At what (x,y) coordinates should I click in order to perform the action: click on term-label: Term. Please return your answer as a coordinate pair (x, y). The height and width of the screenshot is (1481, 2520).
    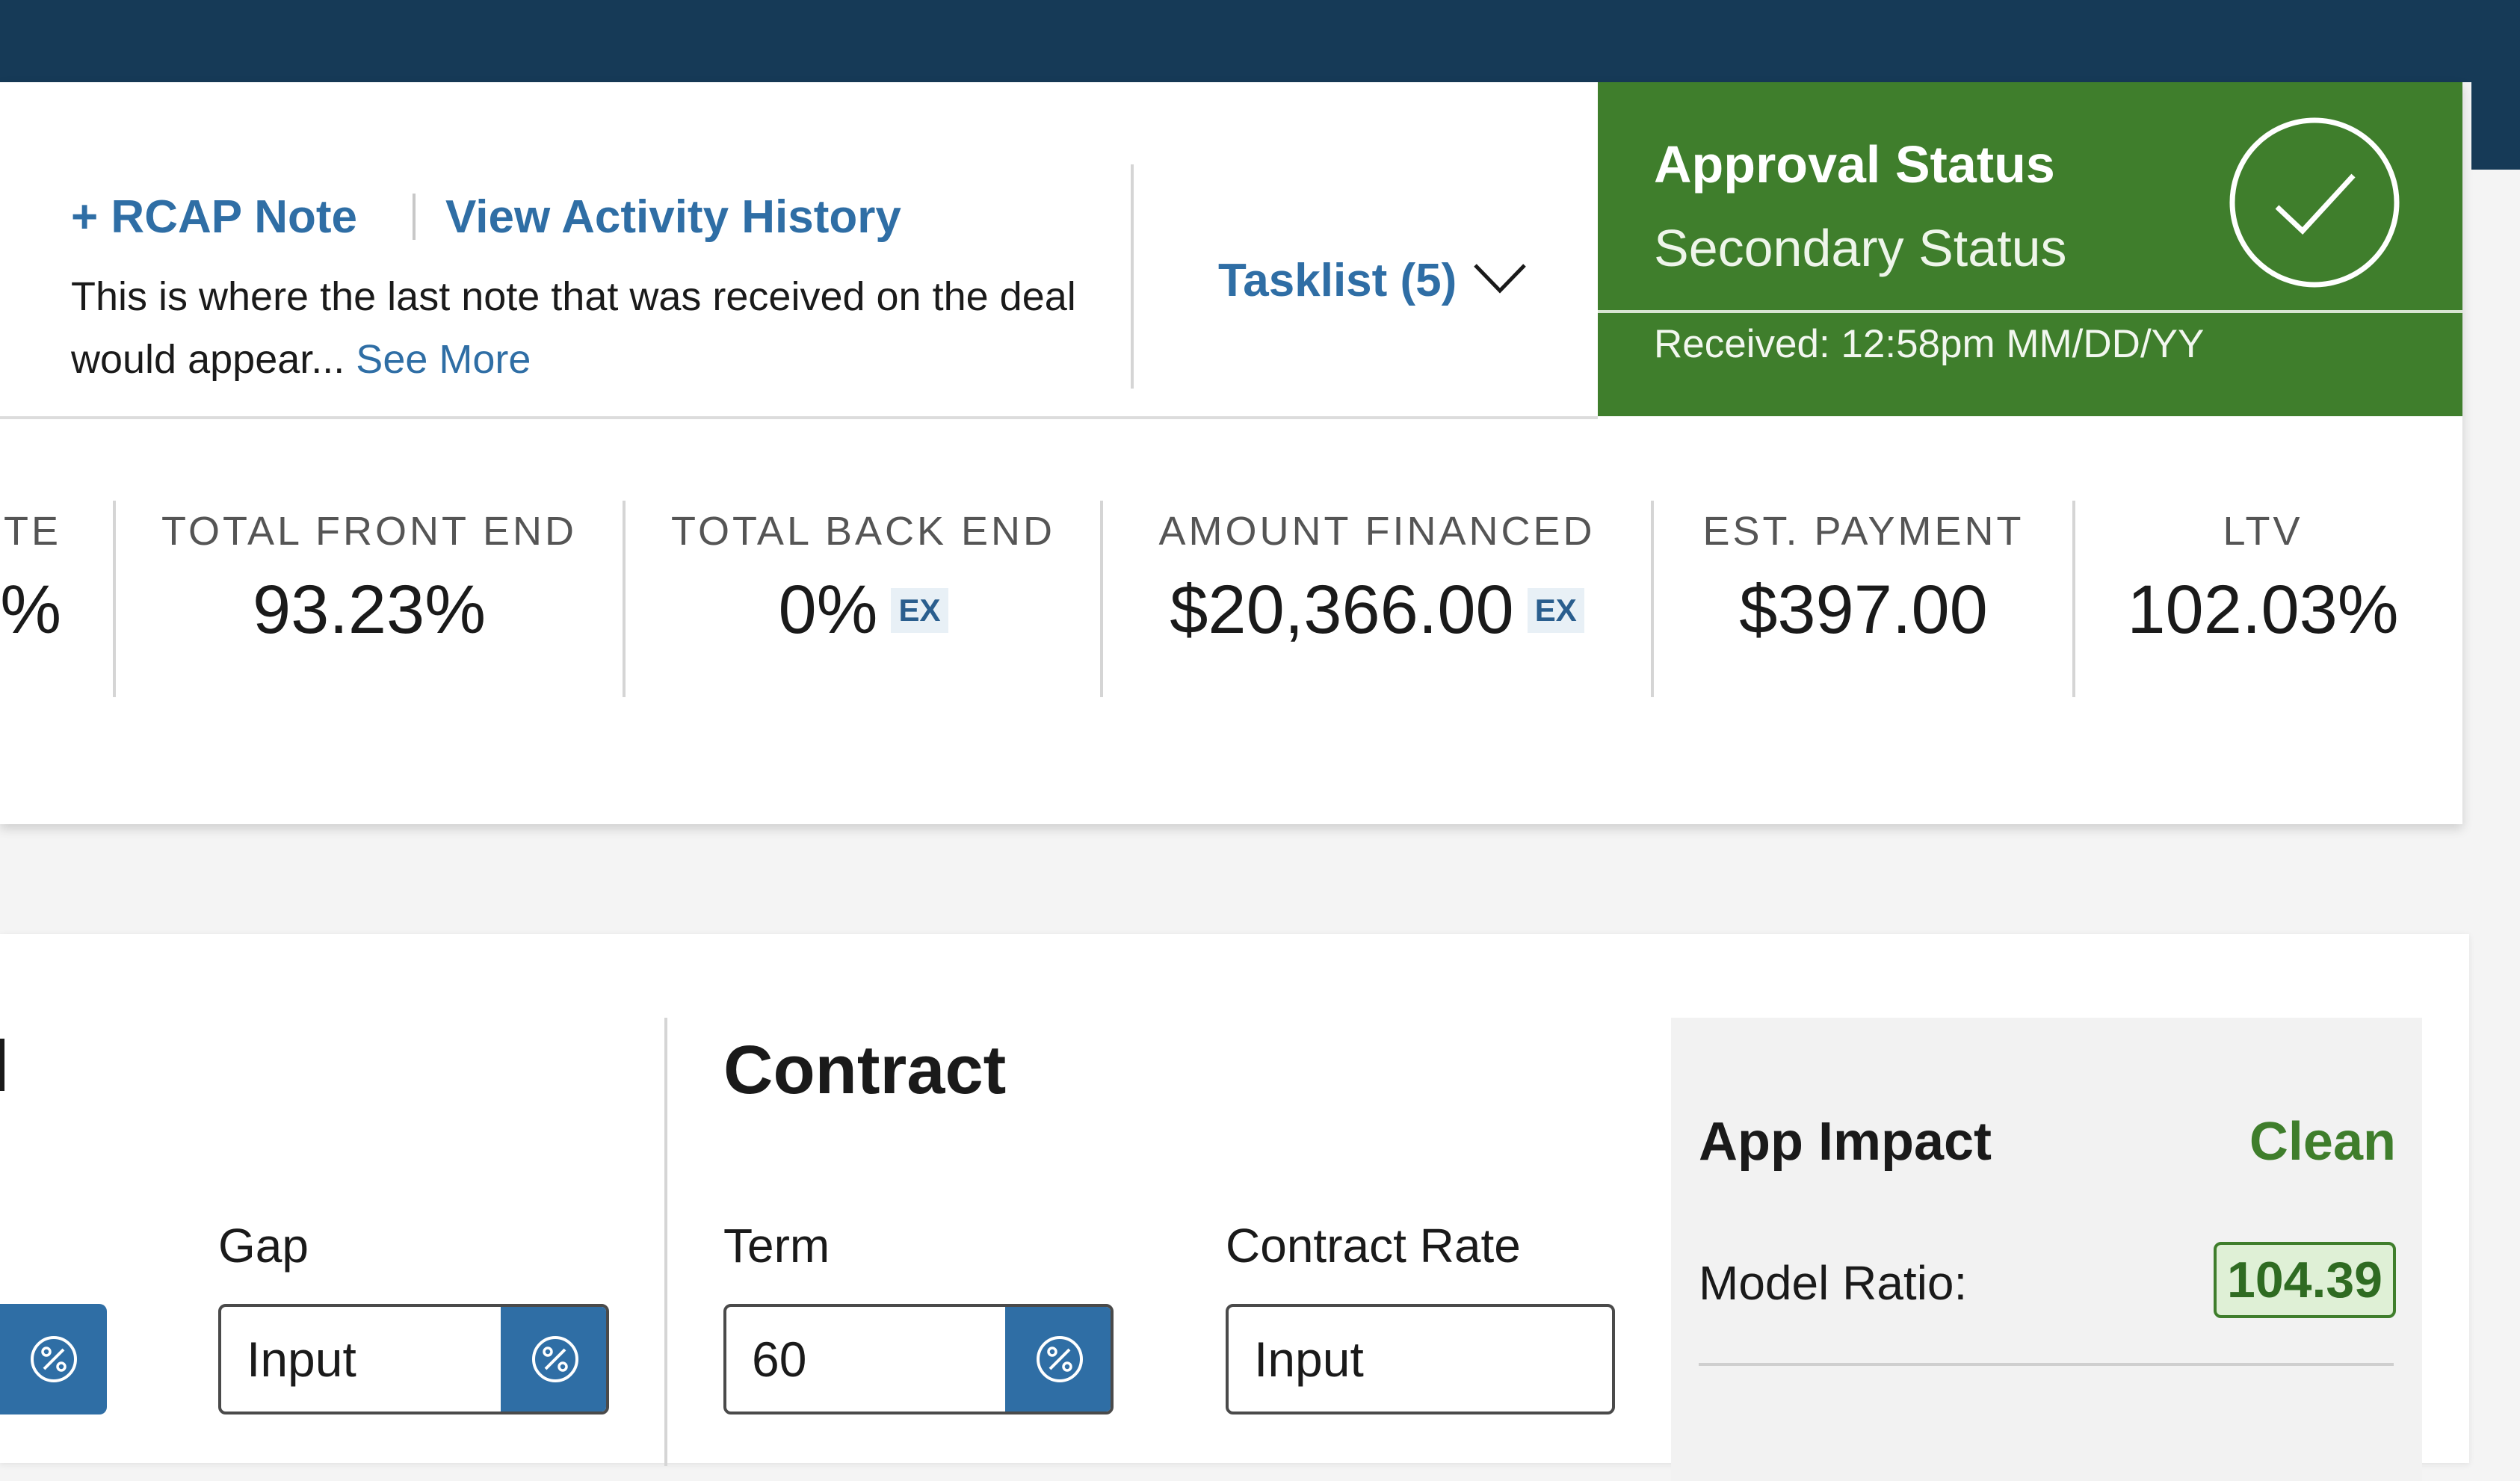
    Looking at the image, I should click on (776, 1246).